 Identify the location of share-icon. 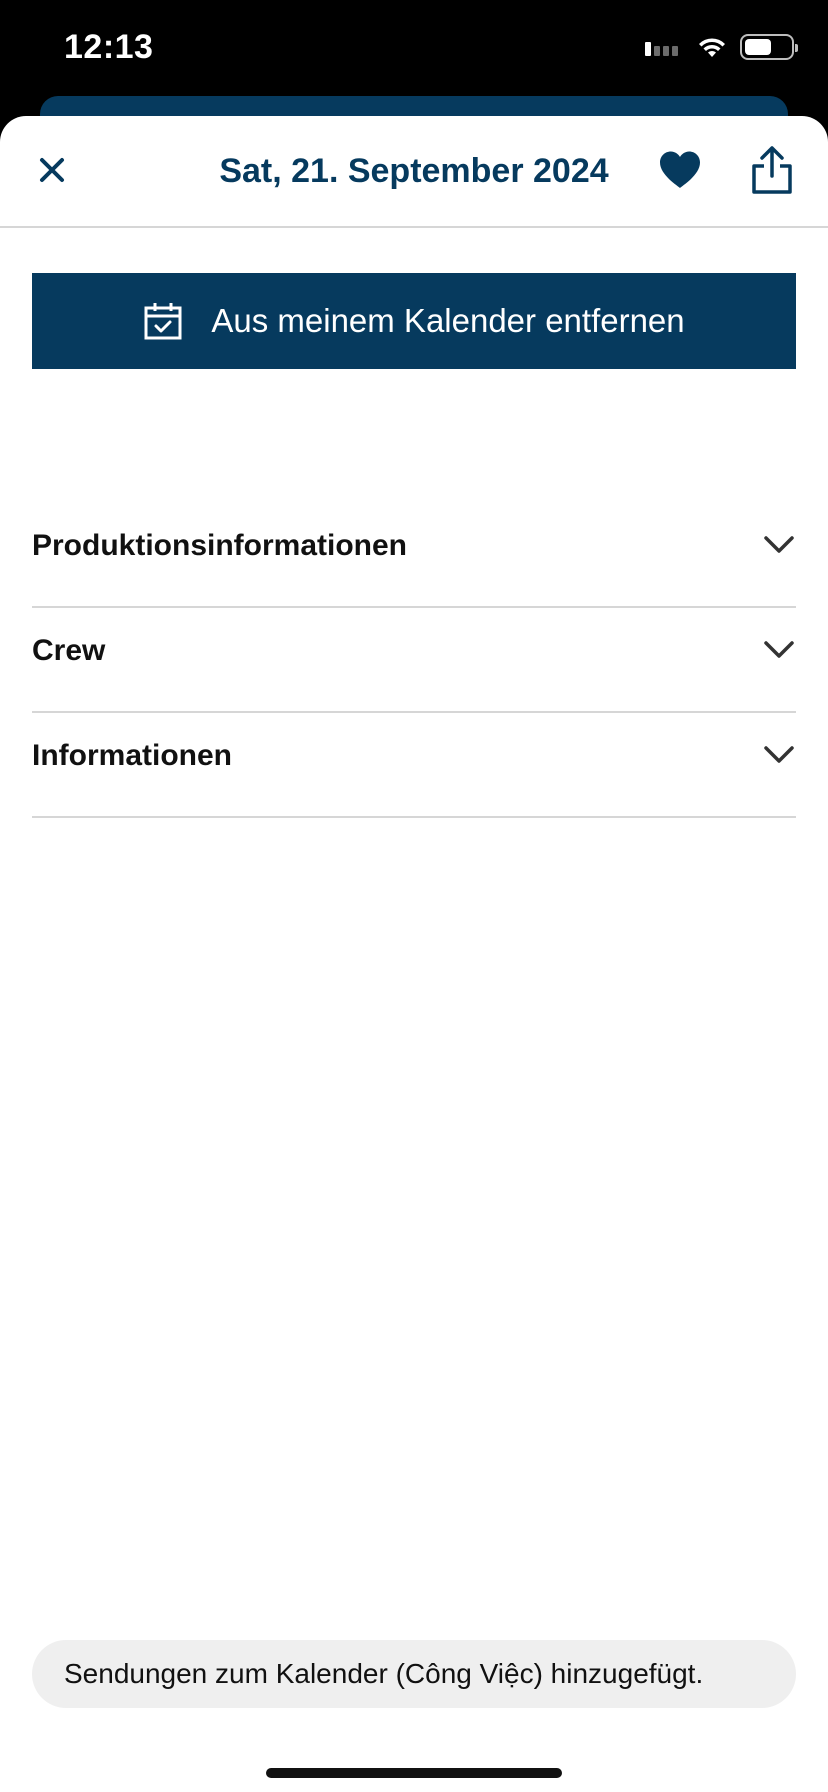
(772, 170).